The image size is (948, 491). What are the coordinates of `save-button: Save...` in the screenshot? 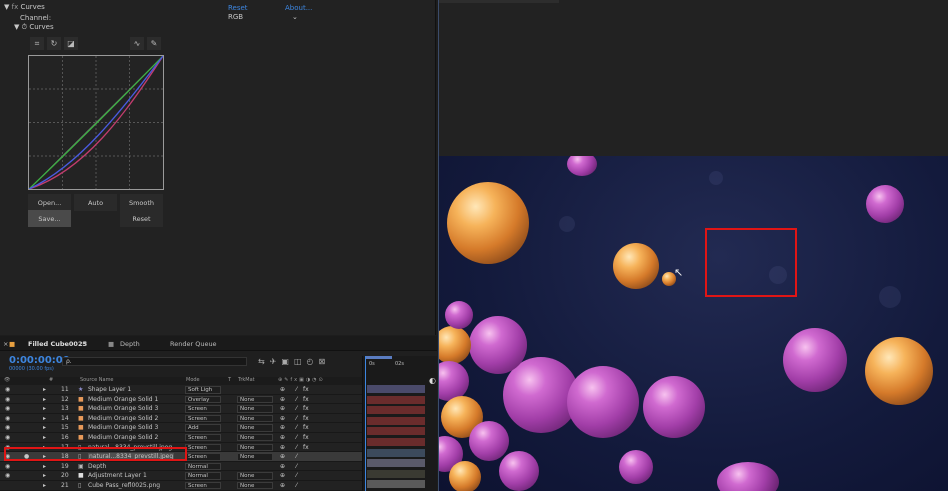 It's located at (49, 218).